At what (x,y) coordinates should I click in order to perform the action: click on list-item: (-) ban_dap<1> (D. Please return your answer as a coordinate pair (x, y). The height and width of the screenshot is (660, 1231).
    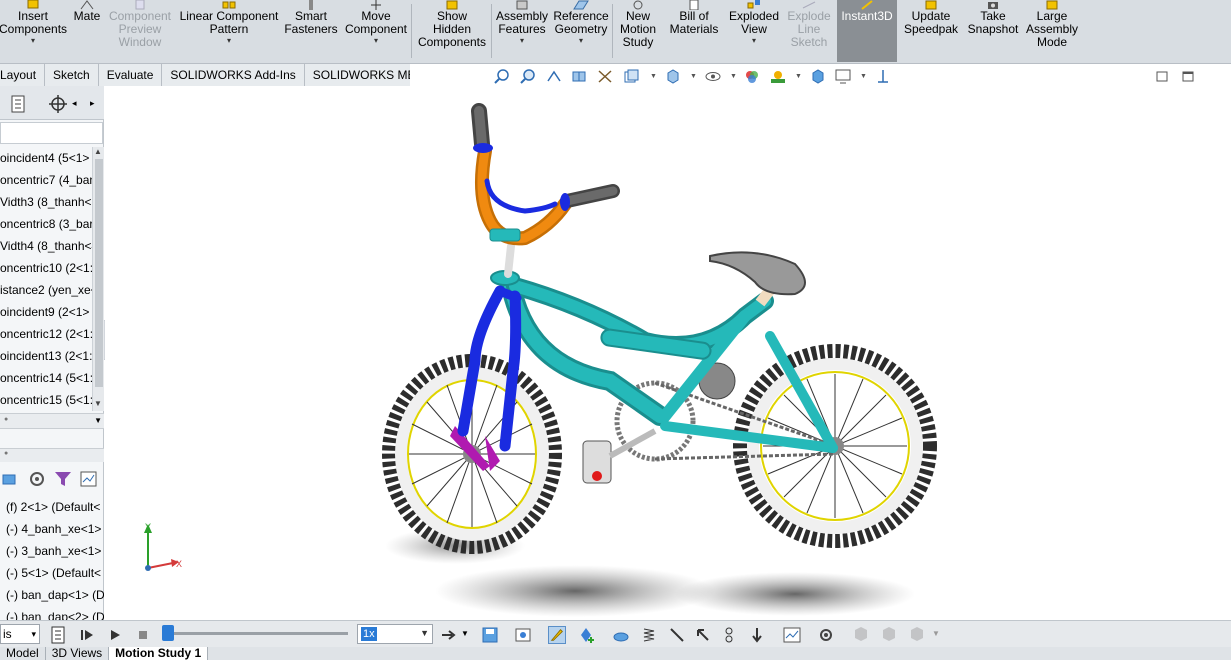
    Looking at the image, I should click on (52, 595).